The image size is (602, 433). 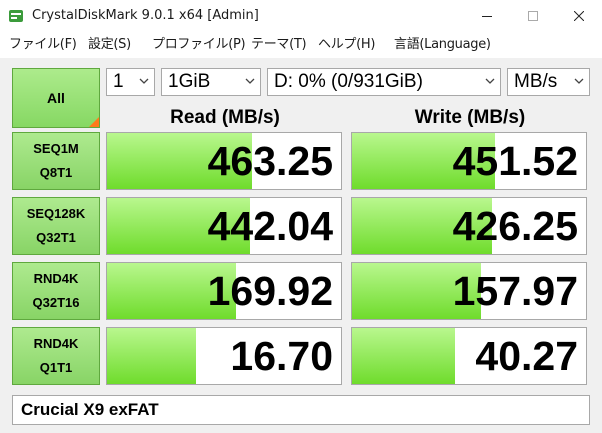 What do you see at coordinates (145, 15) in the screenshot?
I see `window-title: CrystalDiskMark 9.0.1 x64 [Admin]` at bounding box center [145, 15].